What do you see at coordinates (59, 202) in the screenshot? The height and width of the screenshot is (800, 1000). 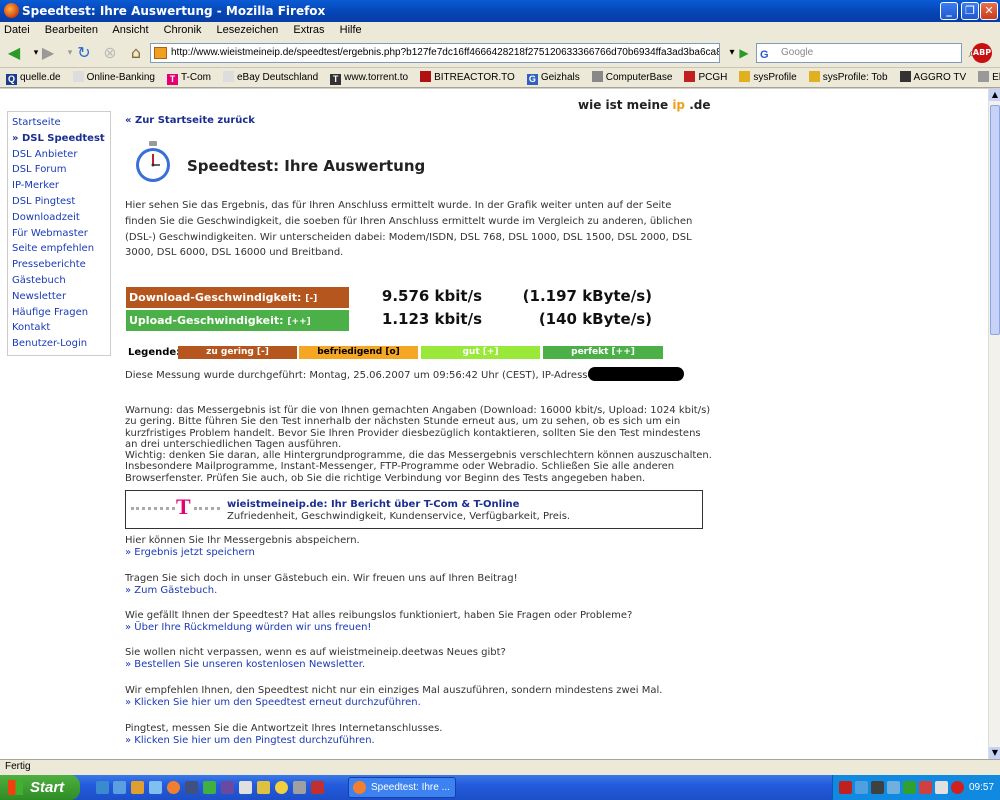 I see `sidebar-item-5: DSL Pingtest` at bounding box center [59, 202].